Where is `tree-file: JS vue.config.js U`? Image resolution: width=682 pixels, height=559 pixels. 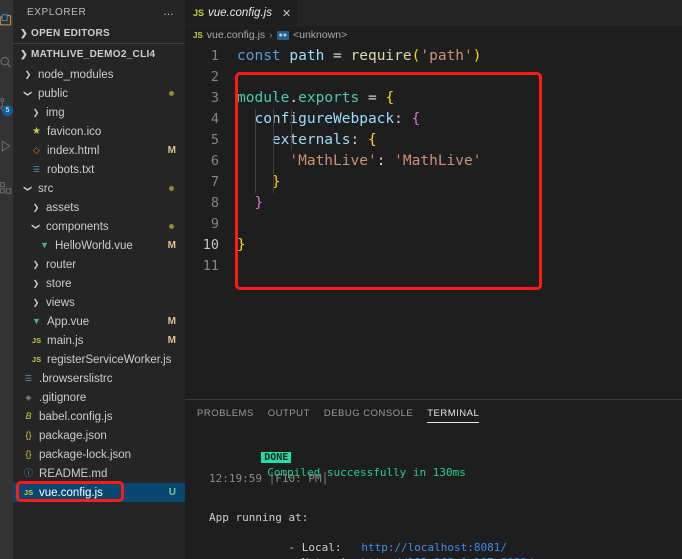
tree-file: JS vue.config.js U is located at coordinates (99, 491).